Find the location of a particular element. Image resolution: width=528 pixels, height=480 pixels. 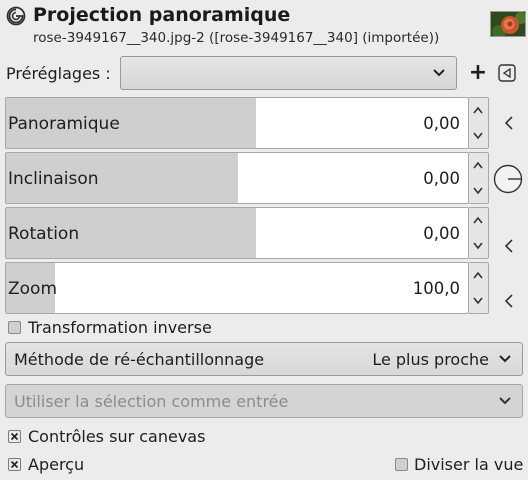

rotation-value: 0,00 is located at coordinates (441, 233).